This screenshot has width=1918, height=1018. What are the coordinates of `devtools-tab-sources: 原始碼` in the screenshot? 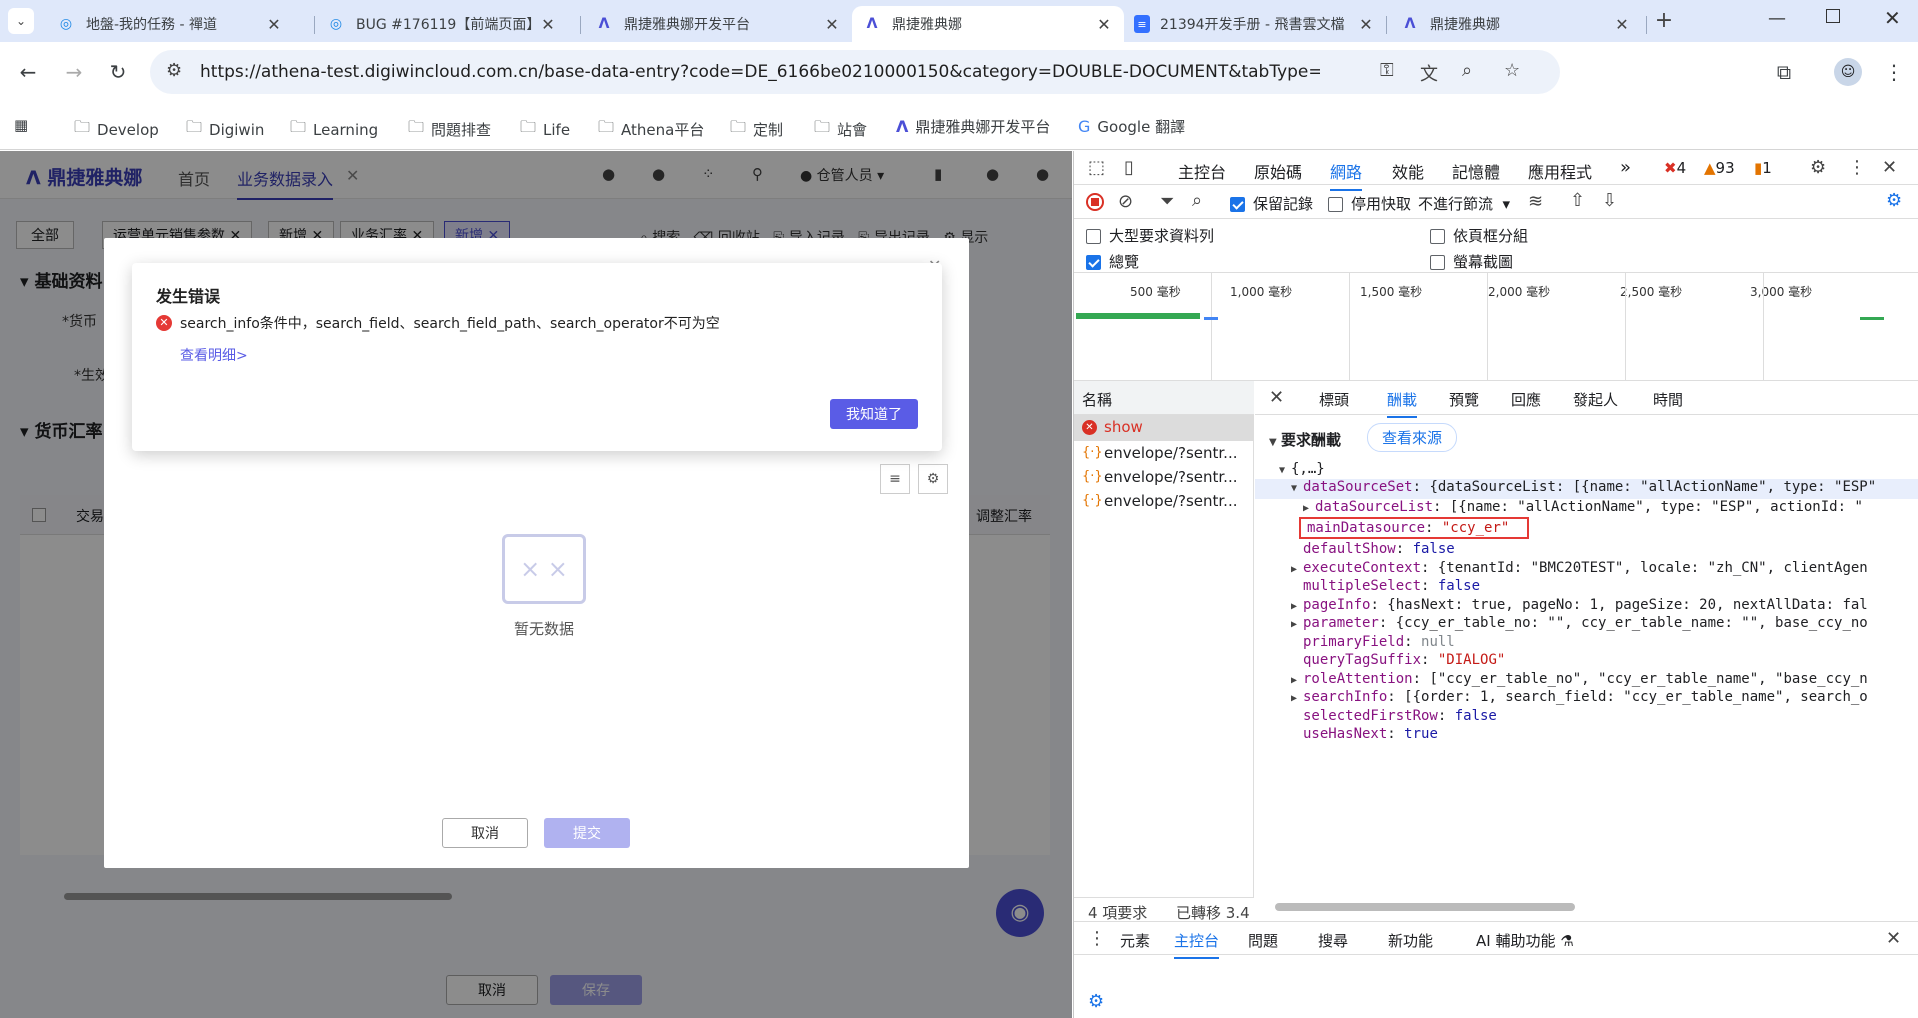 It's located at (1278, 171).